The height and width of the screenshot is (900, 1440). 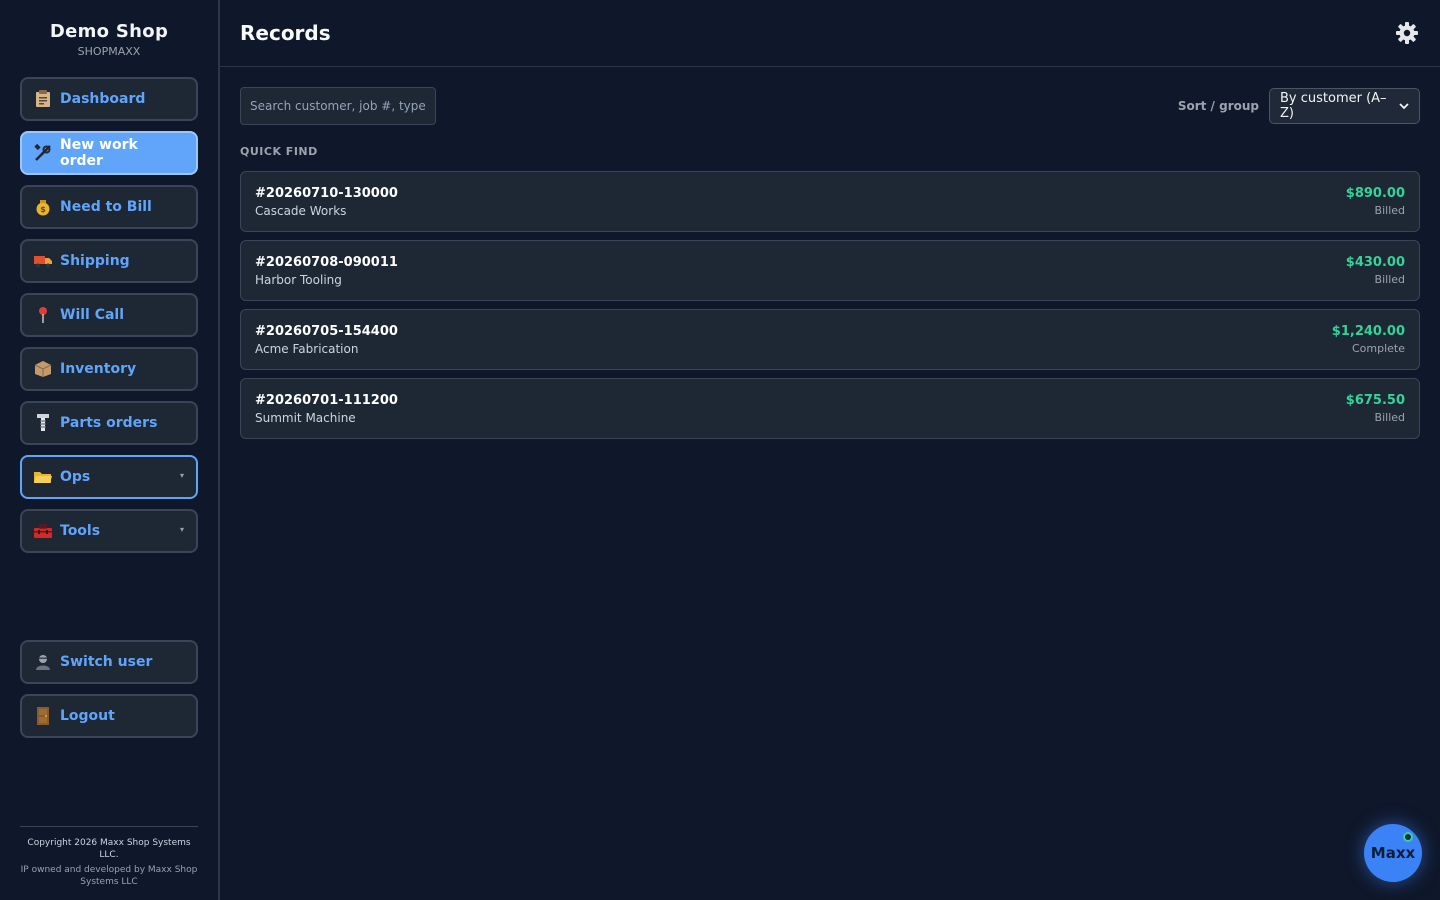 What do you see at coordinates (279, 151) in the screenshot?
I see `quick-find-label: QUICK FIND` at bounding box center [279, 151].